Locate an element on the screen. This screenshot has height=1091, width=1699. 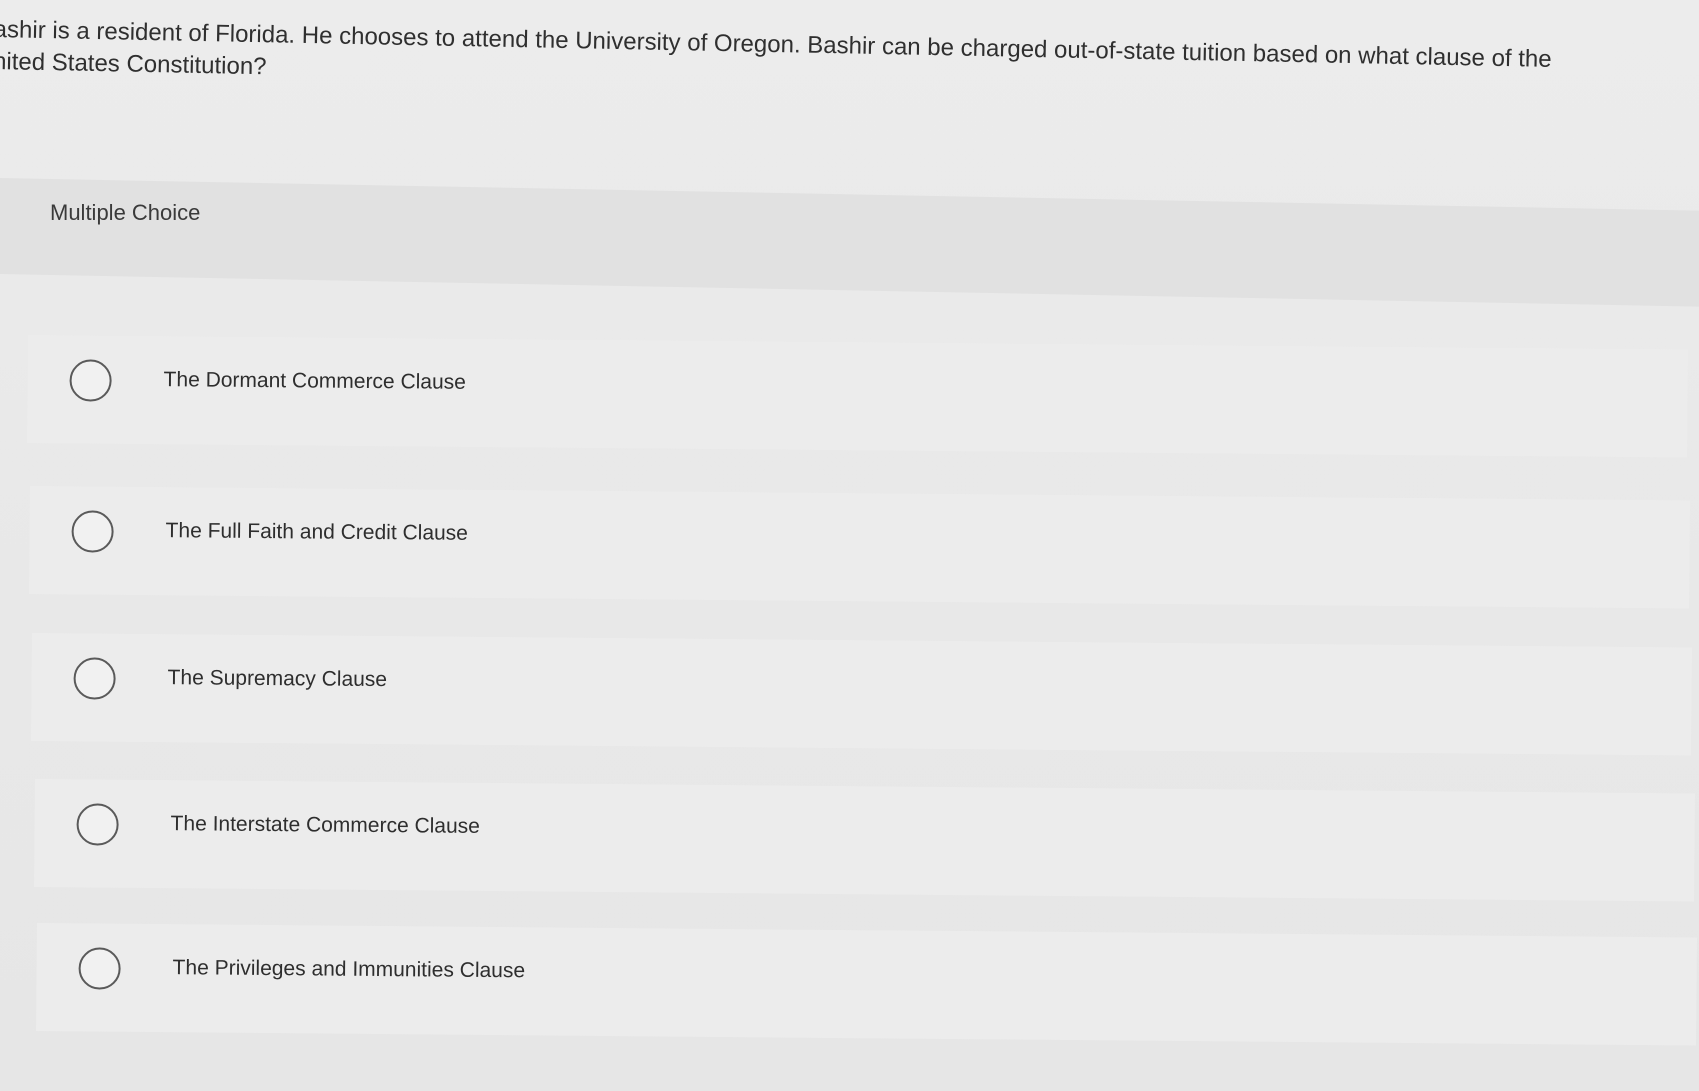
option-label: The Privileges and Immunities Clause is located at coordinates (349, 969).